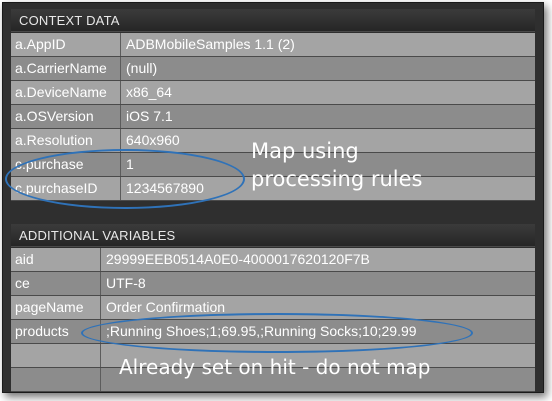 The image size is (552, 401). I want to click on purchase-highlight-ellipse, so click(125, 179).